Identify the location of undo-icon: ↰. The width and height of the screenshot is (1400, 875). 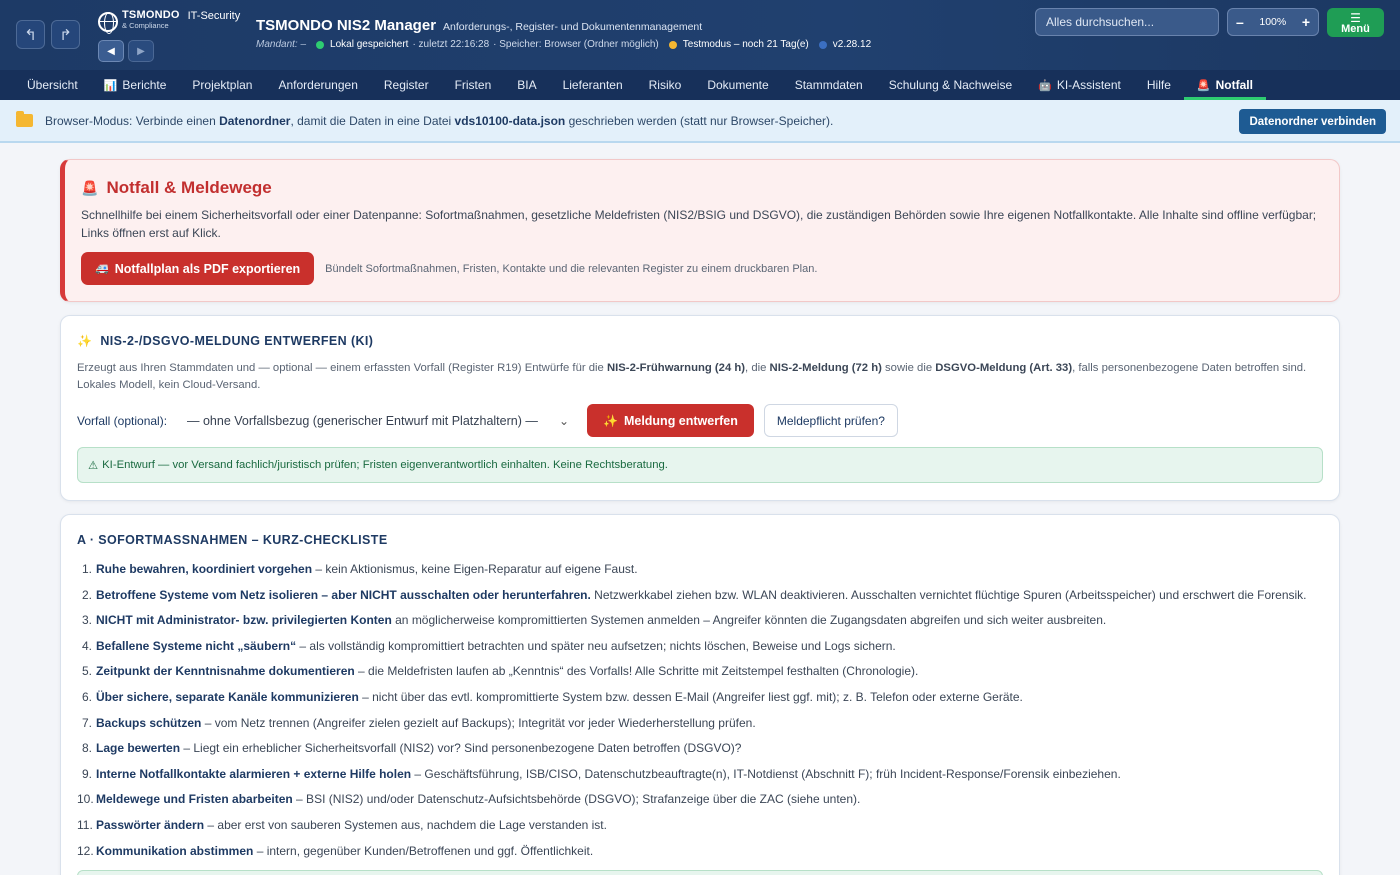
(30, 35).